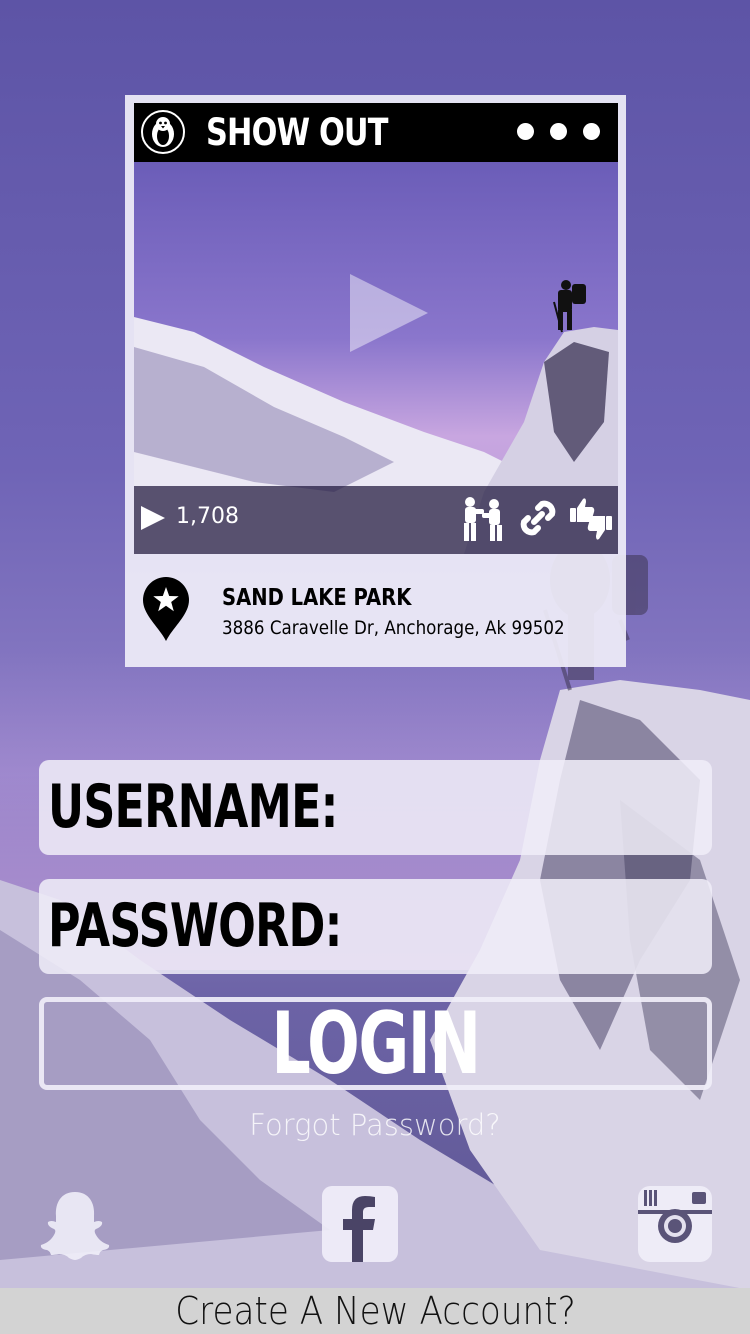 The image size is (750, 1334). What do you see at coordinates (393, 628) in the screenshot?
I see `location-address: 3886 Caravelle Dr, Anchorage, Ak 99502` at bounding box center [393, 628].